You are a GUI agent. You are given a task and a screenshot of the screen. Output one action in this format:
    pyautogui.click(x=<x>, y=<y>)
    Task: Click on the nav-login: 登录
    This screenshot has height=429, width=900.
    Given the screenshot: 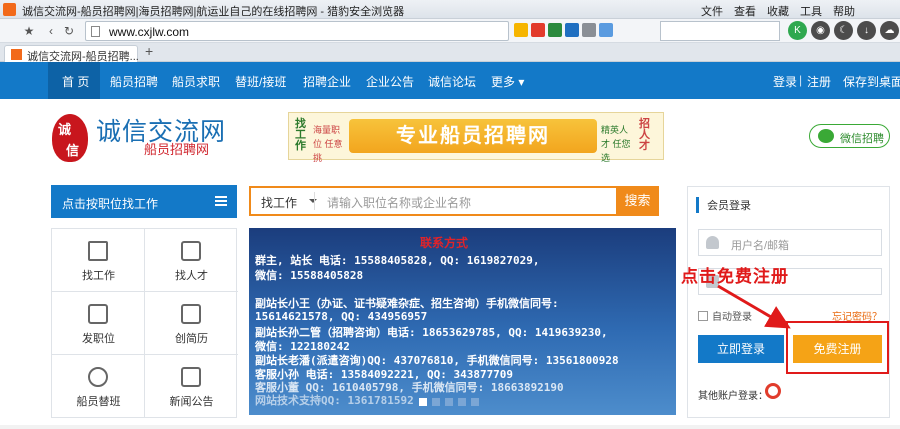 What is the action you would take?
    pyautogui.click(x=785, y=81)
    